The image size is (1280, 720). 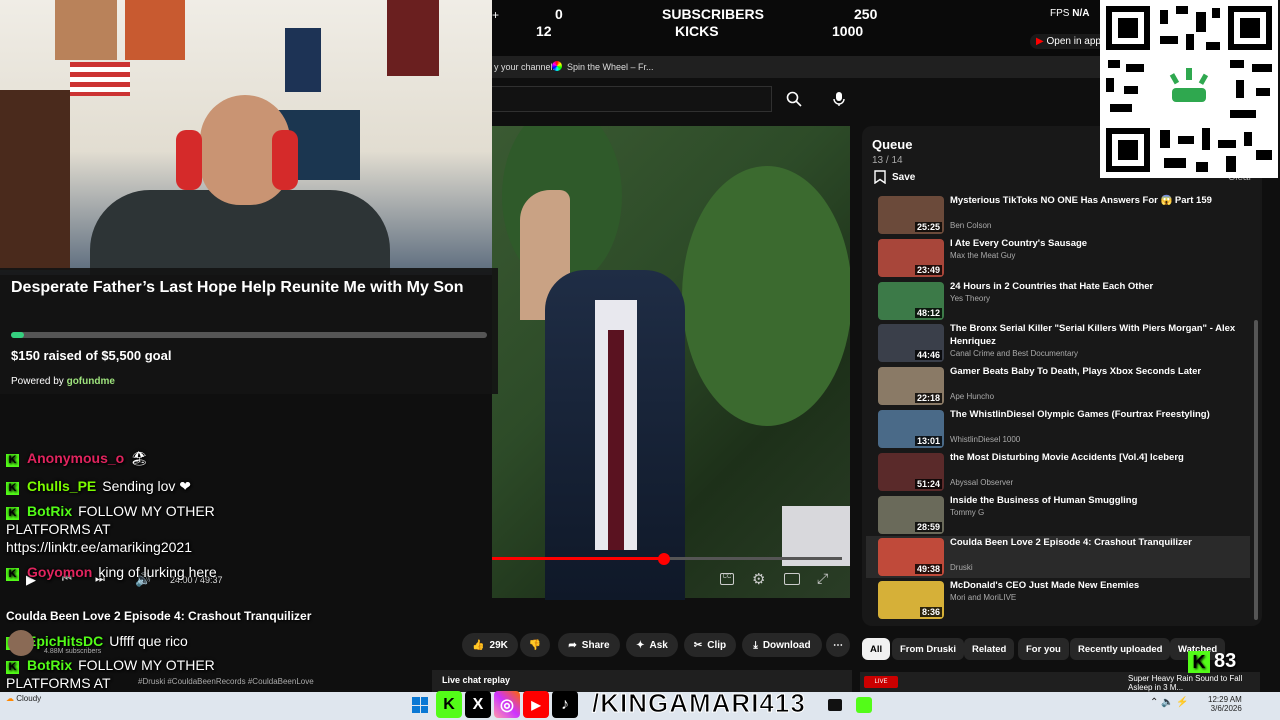 I want to click on filter-chip: For you, so click(x=1043, y=649).